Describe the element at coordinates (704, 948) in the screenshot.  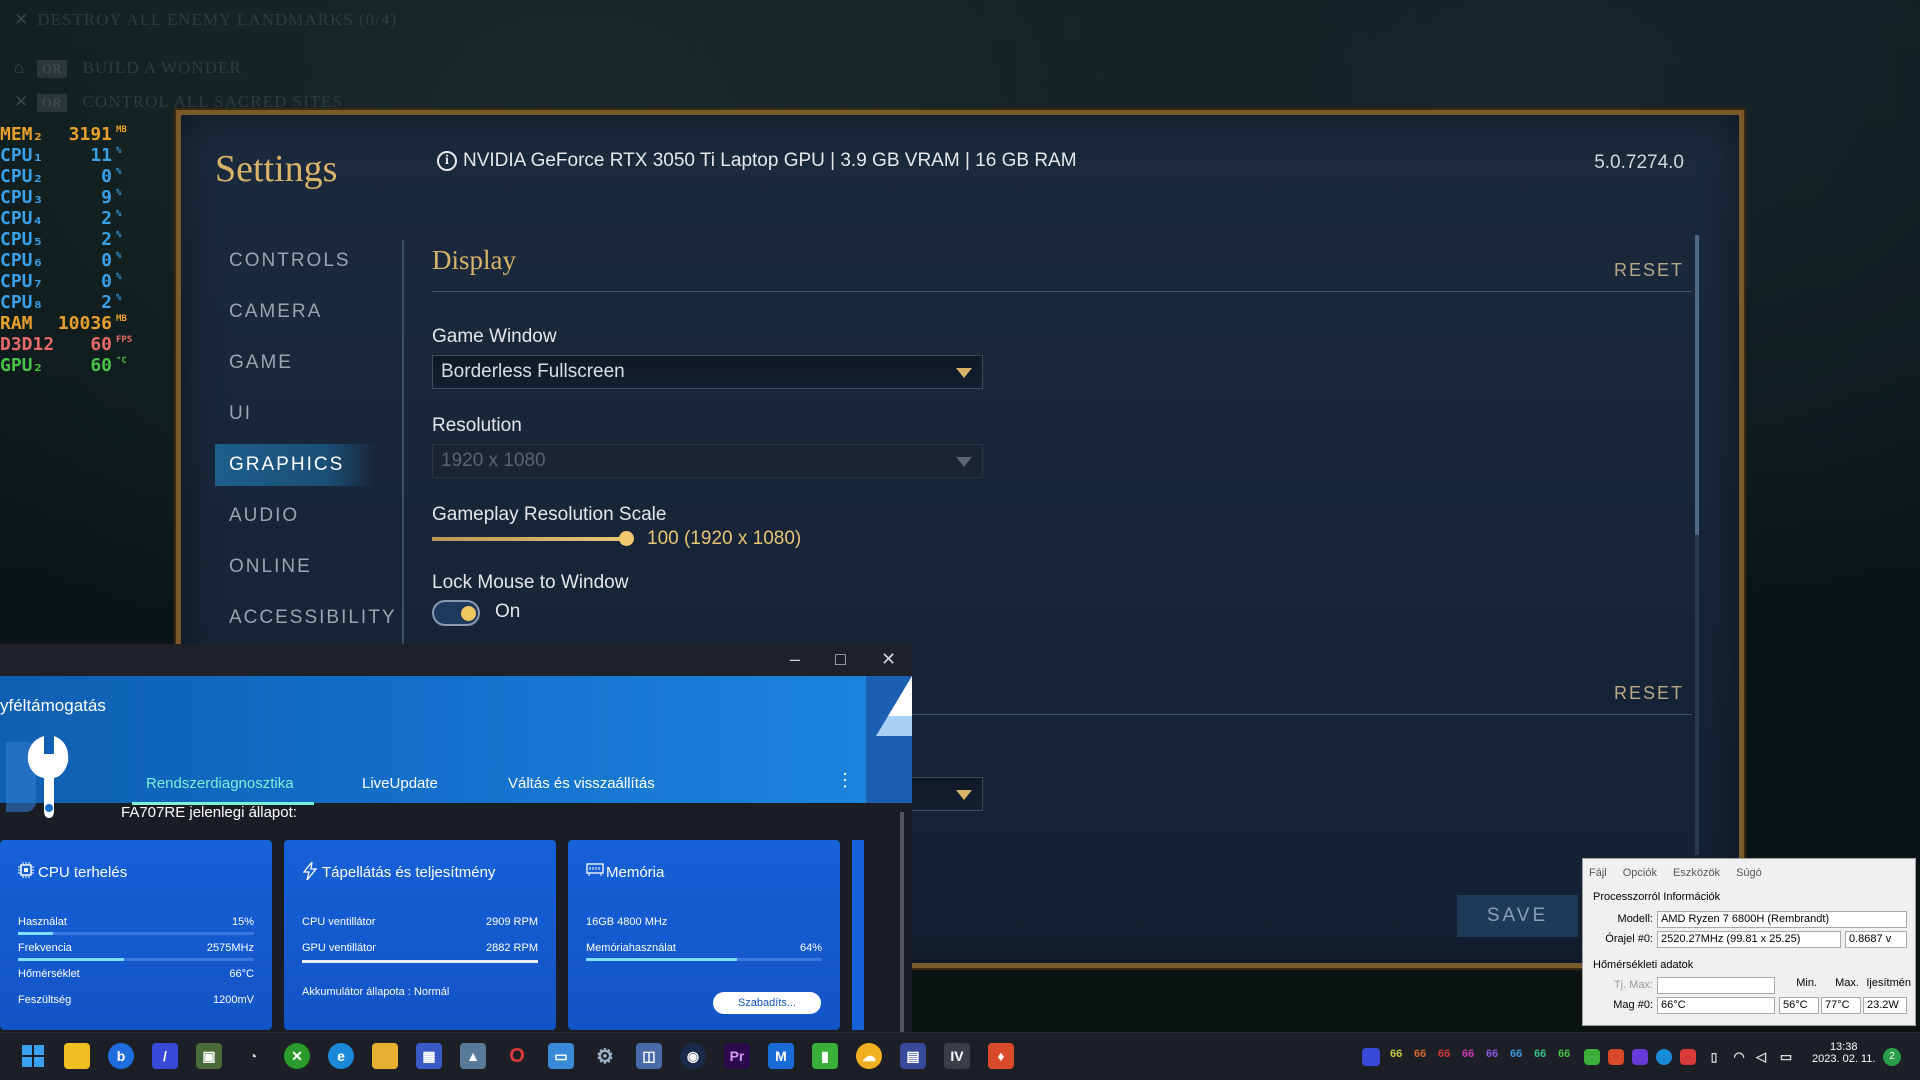
I see `memory-usage-row: Memóriahasználat 64%` at that location.